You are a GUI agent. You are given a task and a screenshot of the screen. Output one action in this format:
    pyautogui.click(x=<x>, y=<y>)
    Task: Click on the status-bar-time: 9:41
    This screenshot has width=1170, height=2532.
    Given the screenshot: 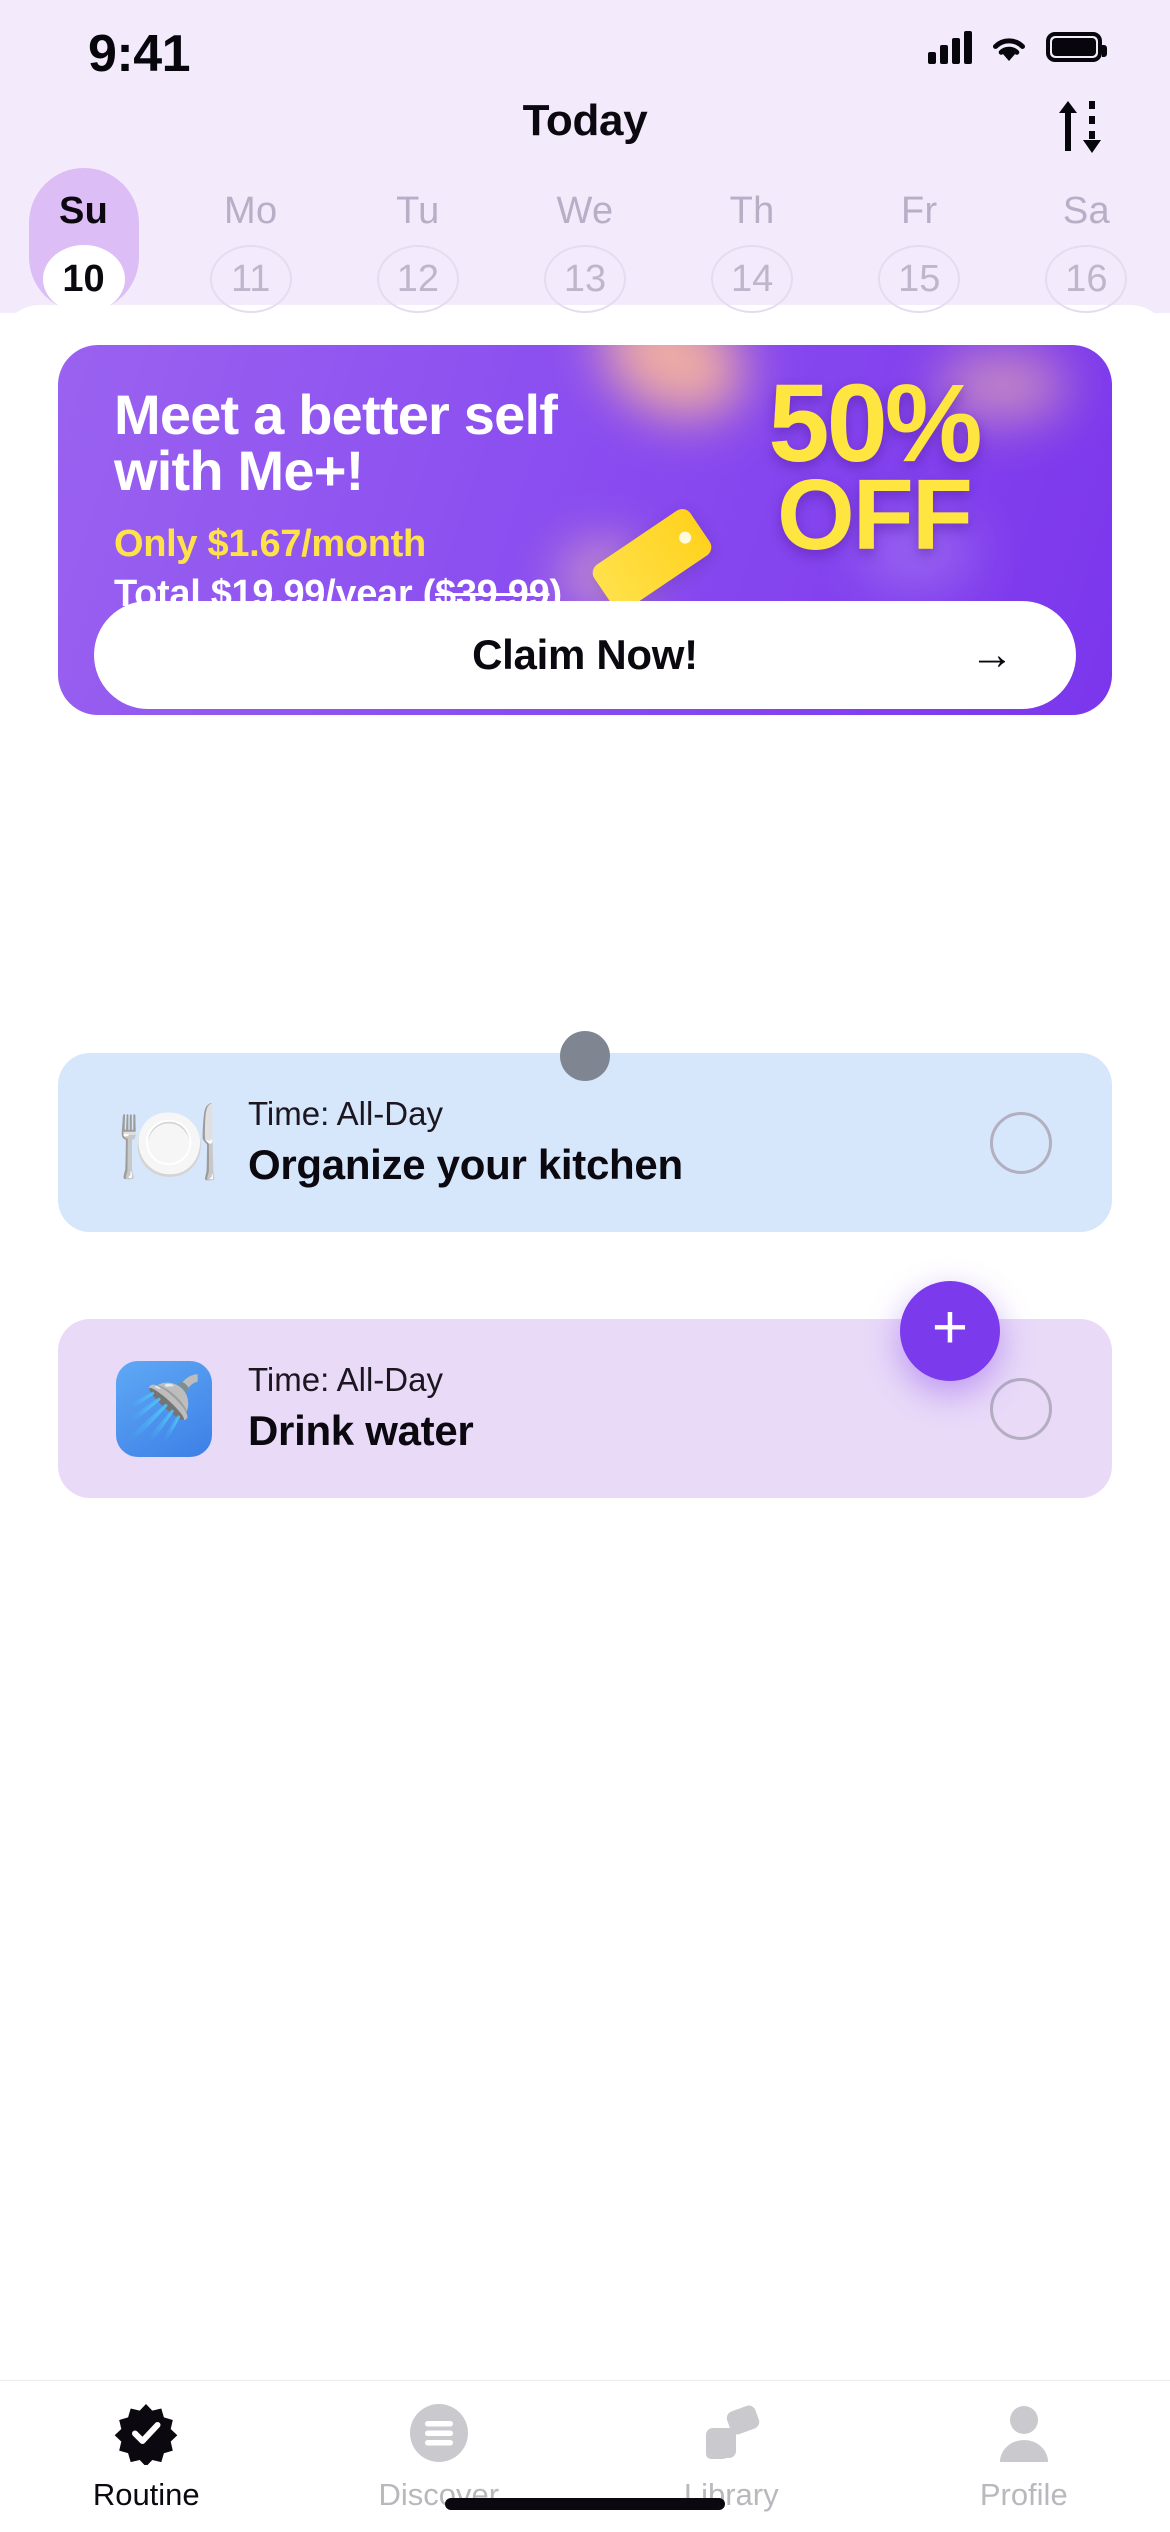 What is the action you would take?
    pyautogui.click(x=139, y=54)
    